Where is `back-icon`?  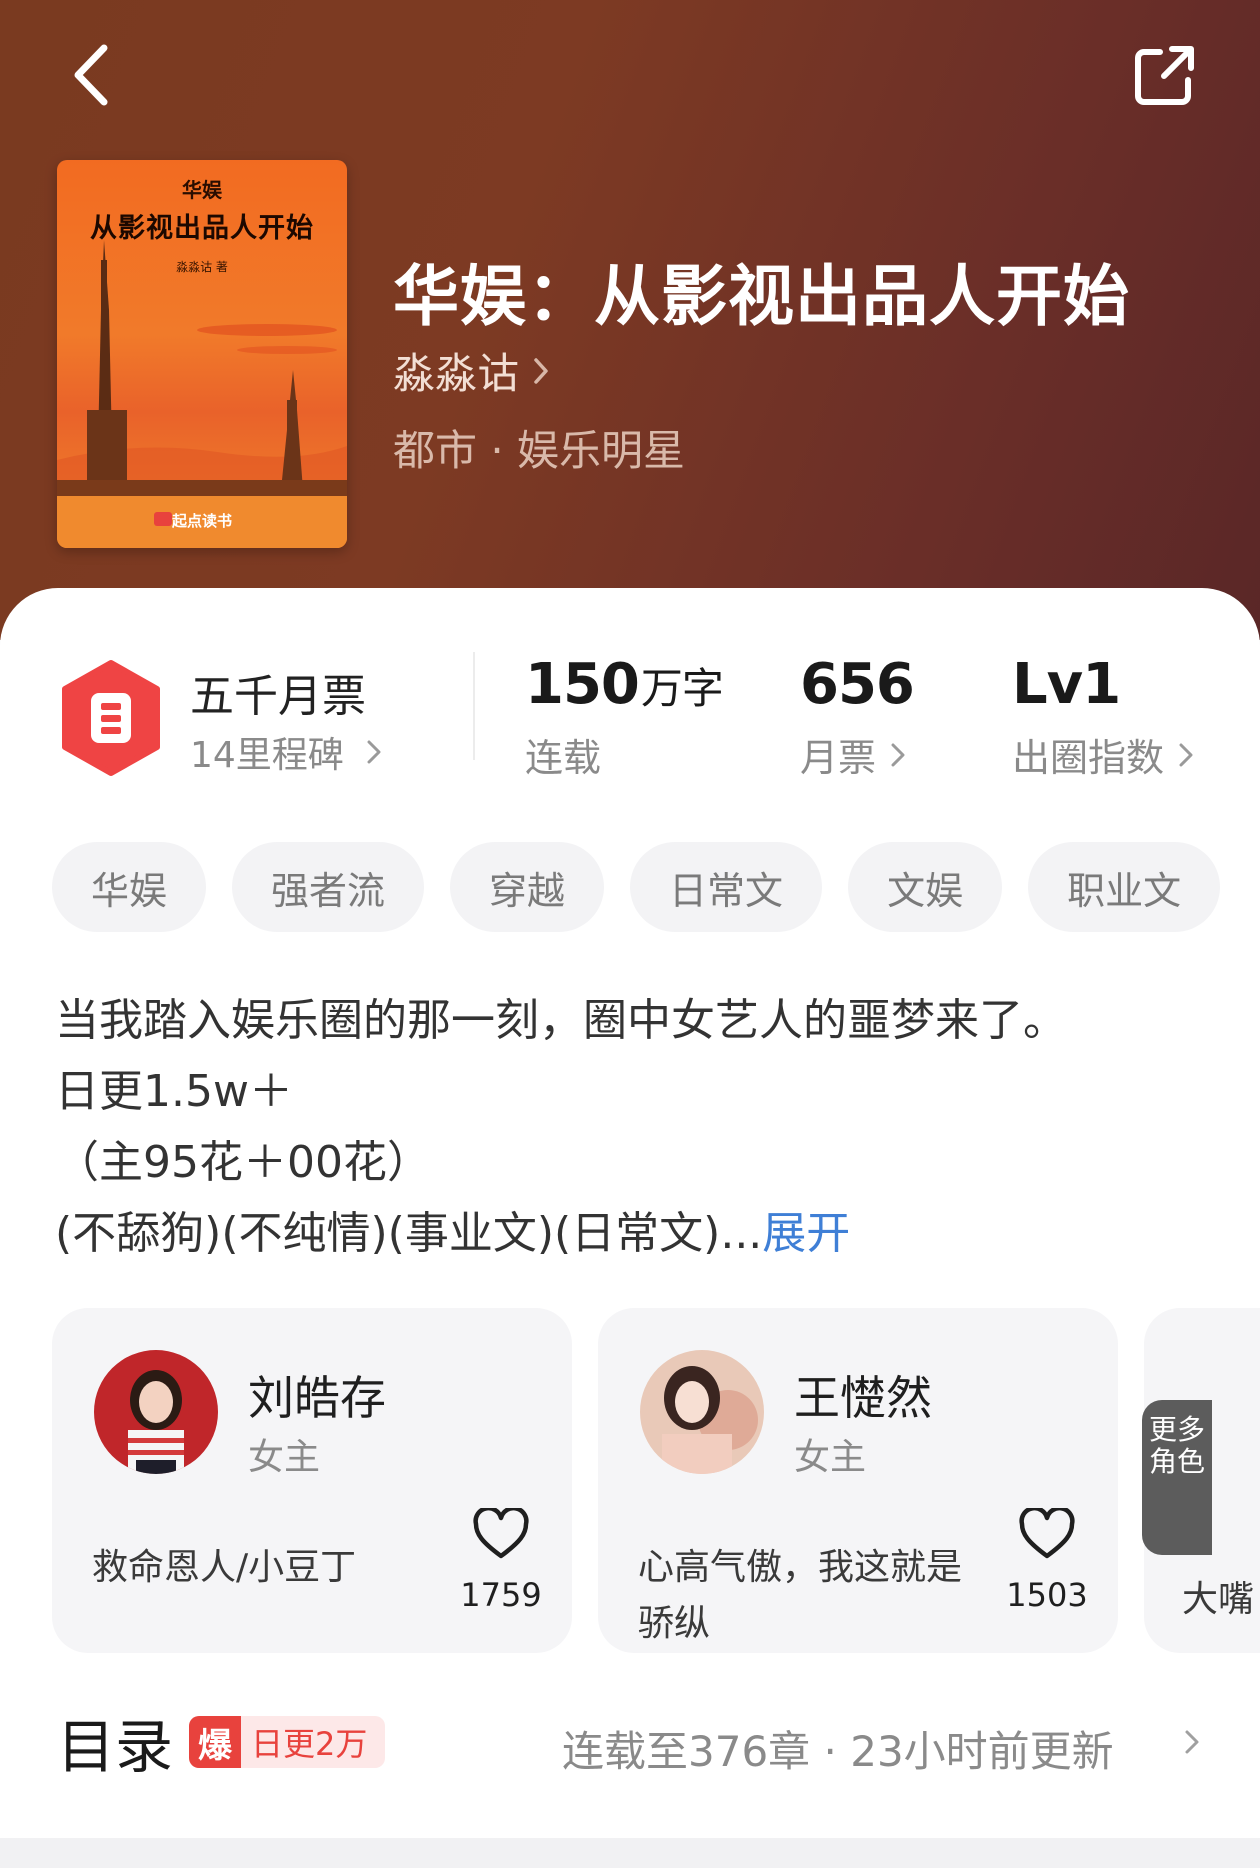
back-icon is located at coordinates (92, 75).